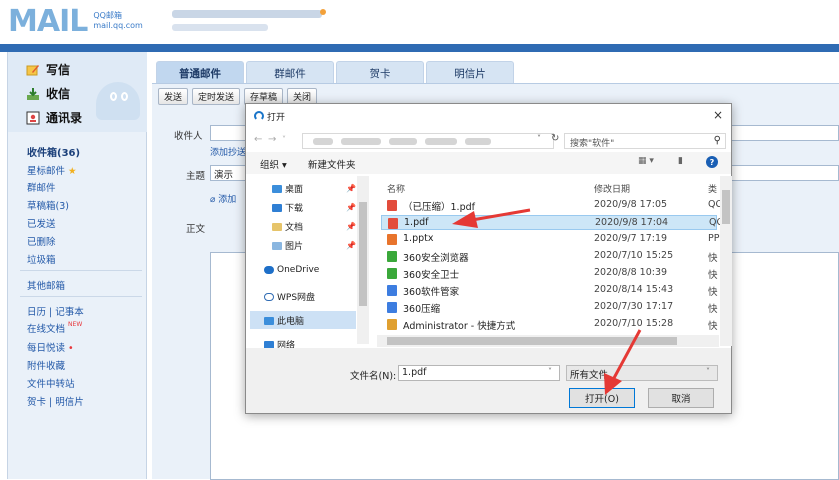  I want to click on file-row: 360安全浏览器 2020/7/10 15:25 快, so click(549, 256).